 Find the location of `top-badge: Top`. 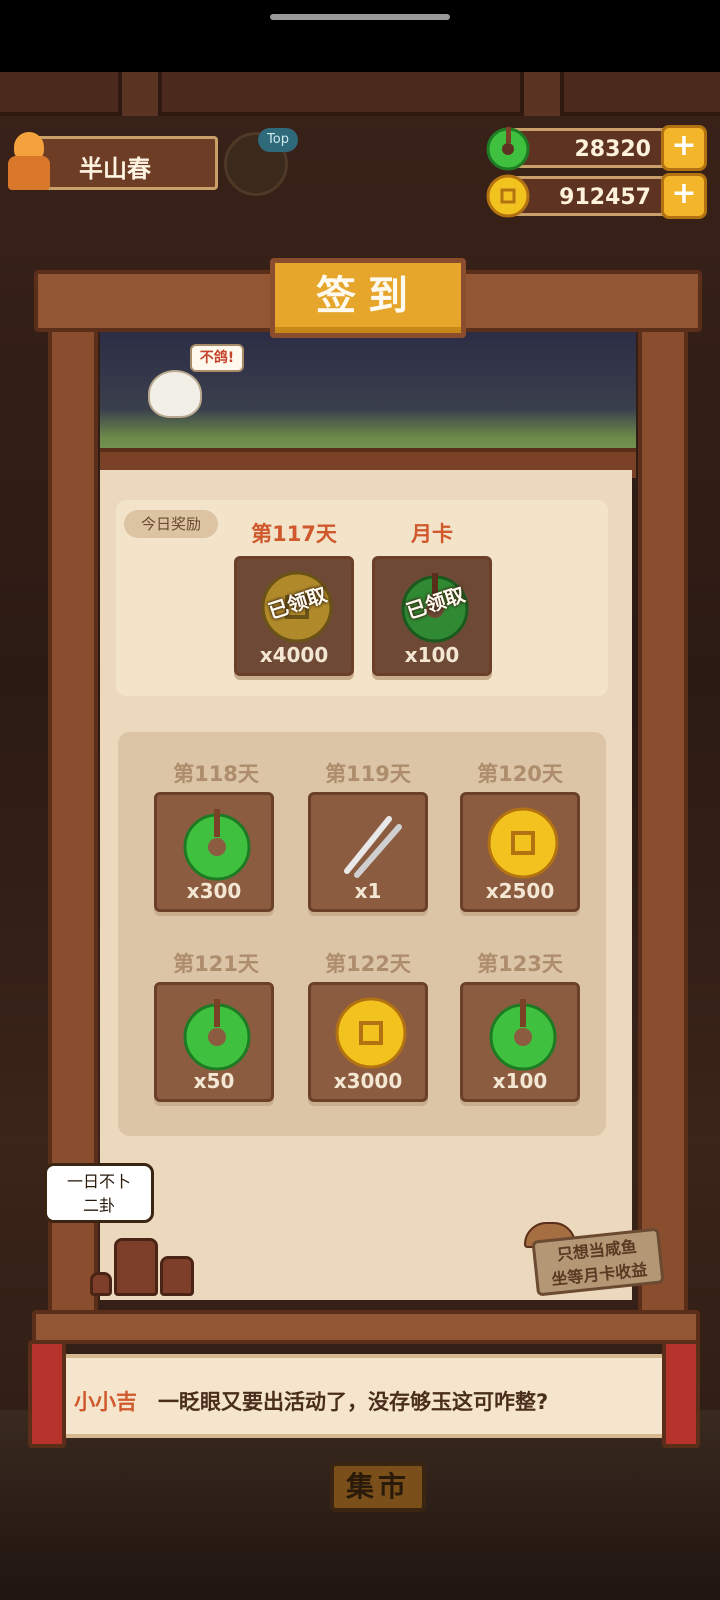

top-badge: Top is located at coordinates (278, 140).